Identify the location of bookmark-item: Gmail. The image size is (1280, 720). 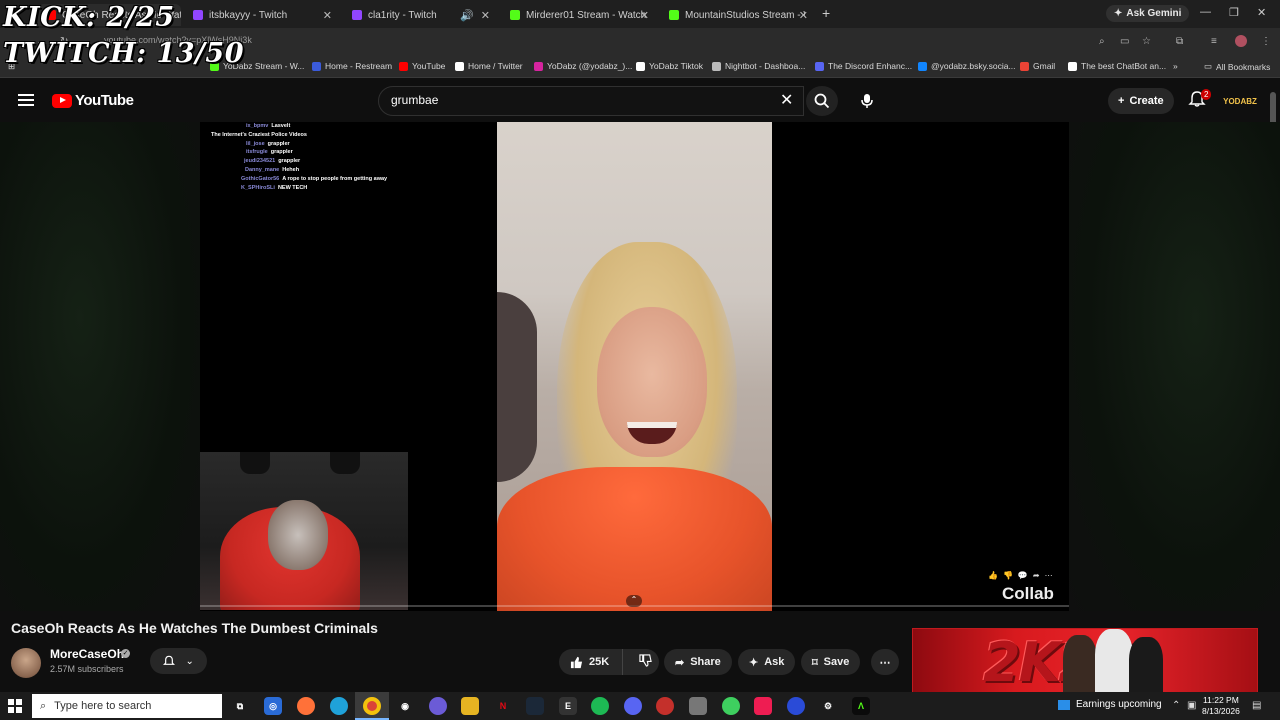
(1037, 66).